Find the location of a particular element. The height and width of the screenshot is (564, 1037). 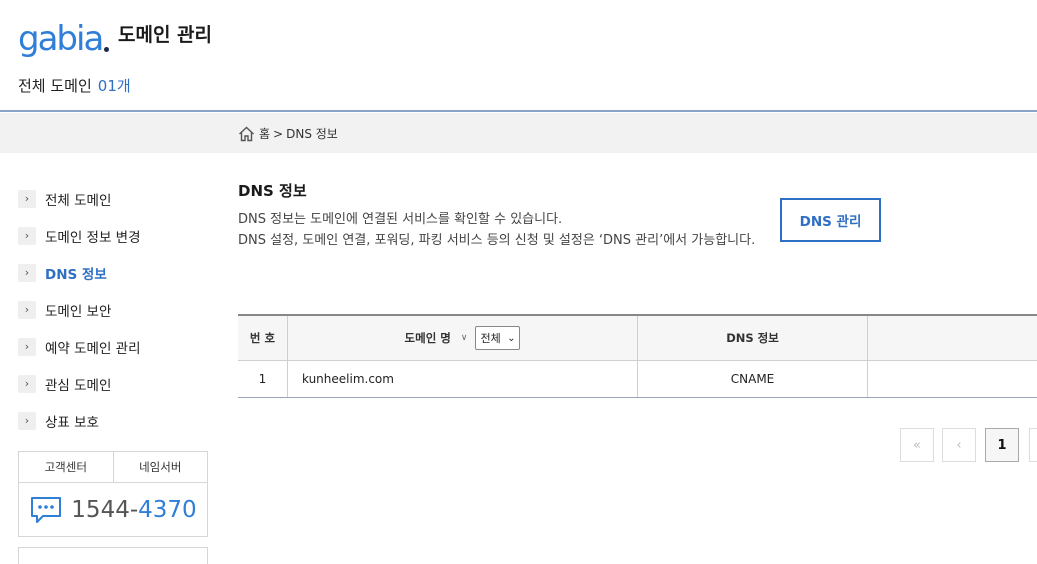

home-icon is located at coordinates (246, 134).